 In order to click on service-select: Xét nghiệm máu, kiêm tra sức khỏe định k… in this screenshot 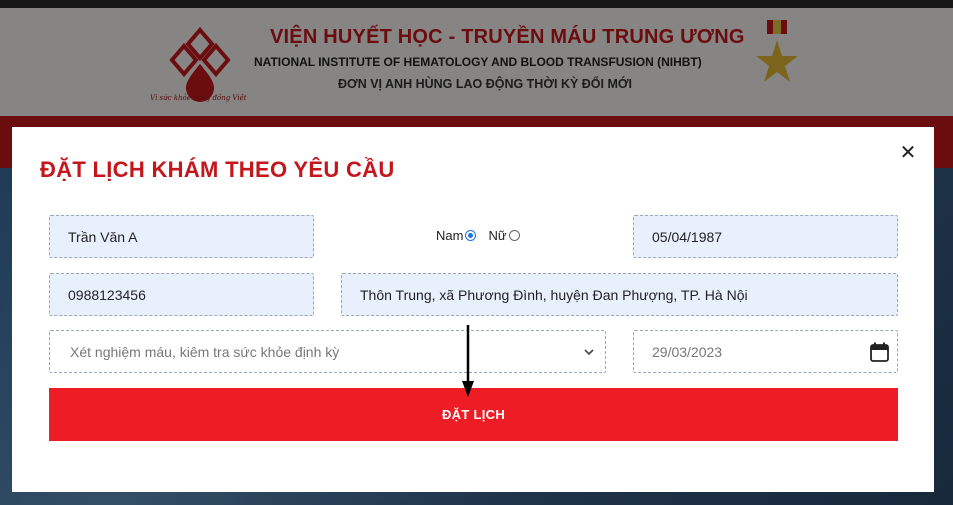, I will do `click(327, 351)`.